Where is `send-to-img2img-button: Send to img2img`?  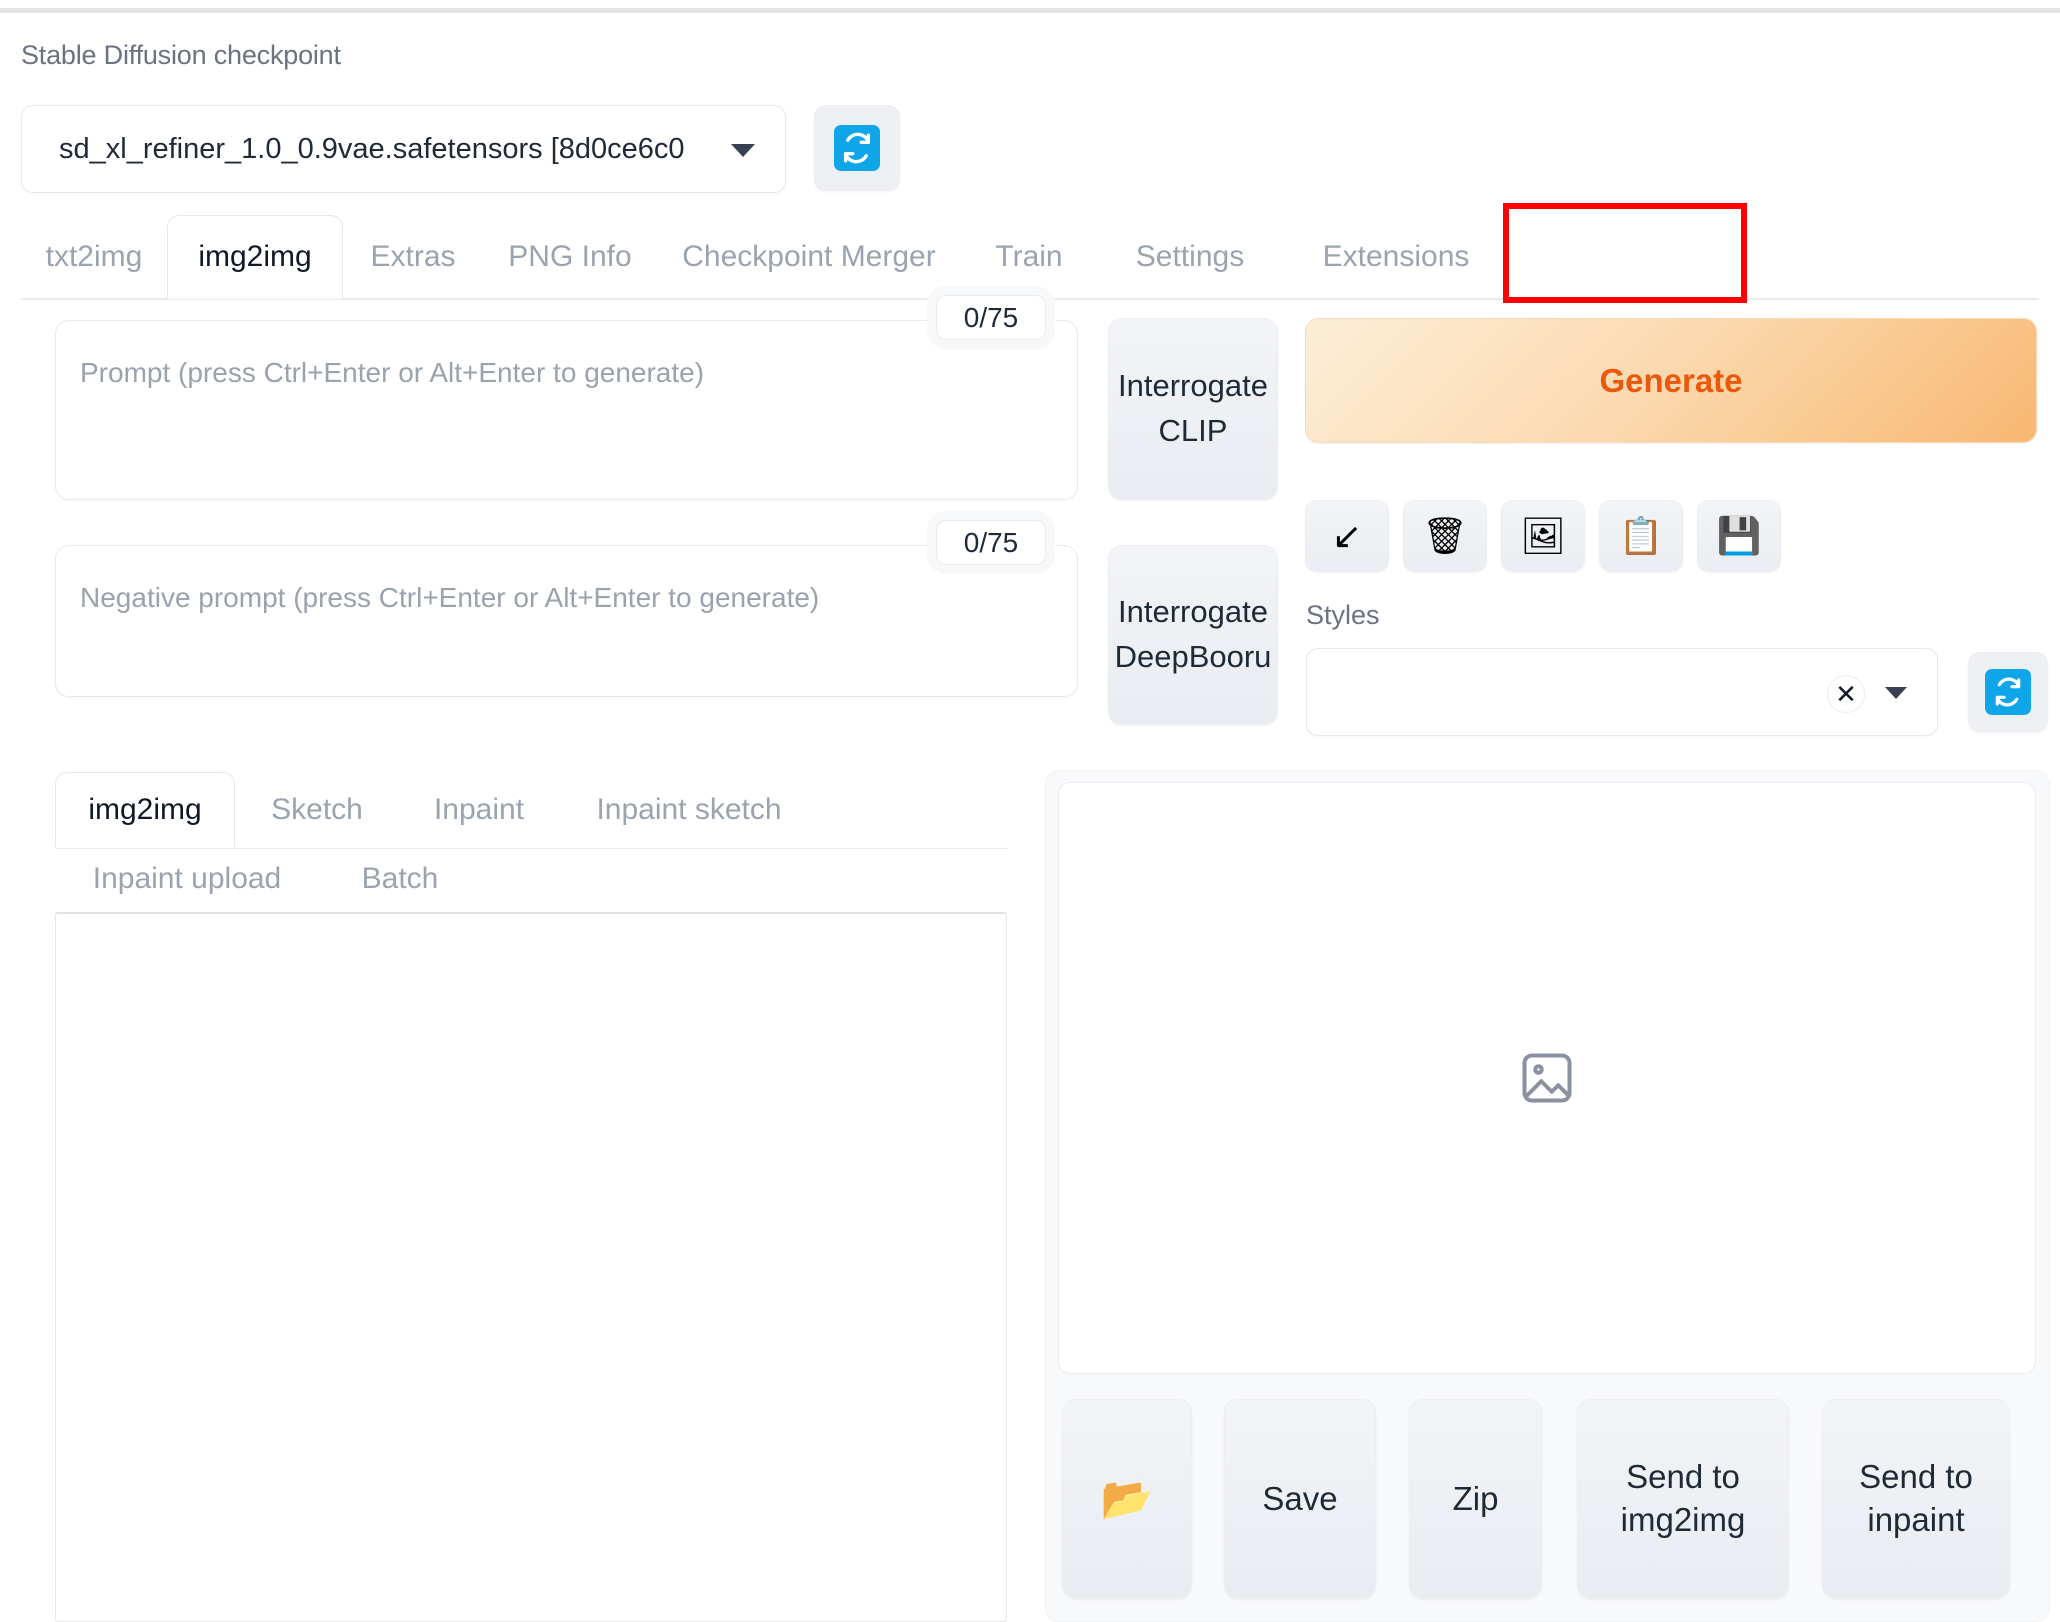
send-to-img2img-button: Send to img2img is located at coordinates (1683, 1499).